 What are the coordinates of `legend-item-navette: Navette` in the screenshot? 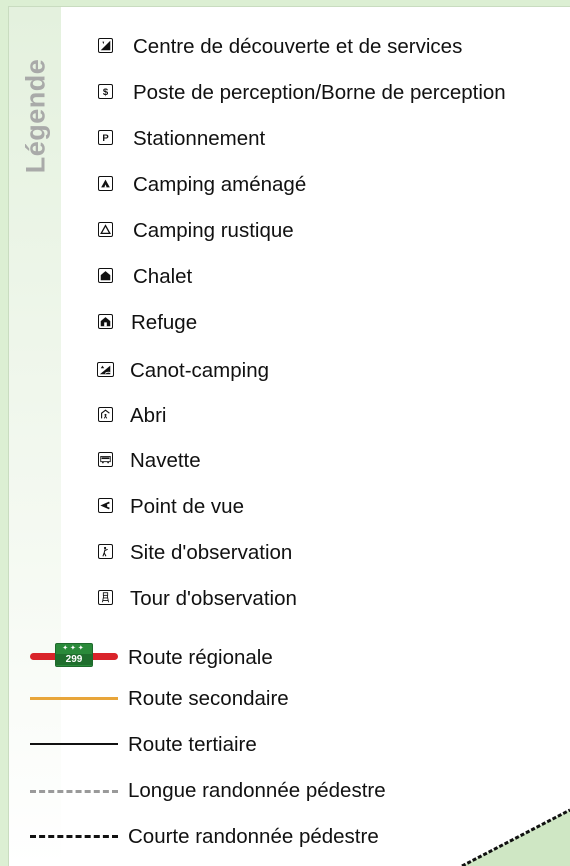 It's located at (285, 461).